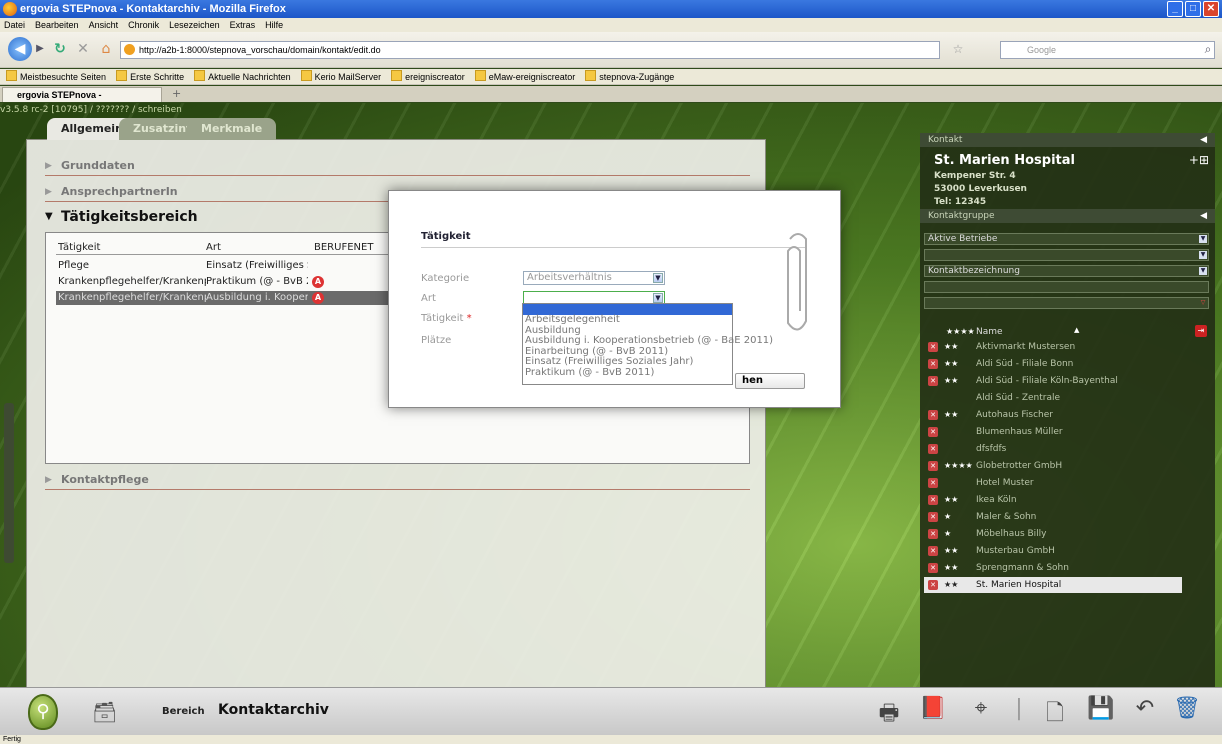 This screenshot has width=1222, height=744. What do you see at coordinates (1107, 50) in the screenshot?
I see `search-input: Google` at bounding box center [1107, 50].